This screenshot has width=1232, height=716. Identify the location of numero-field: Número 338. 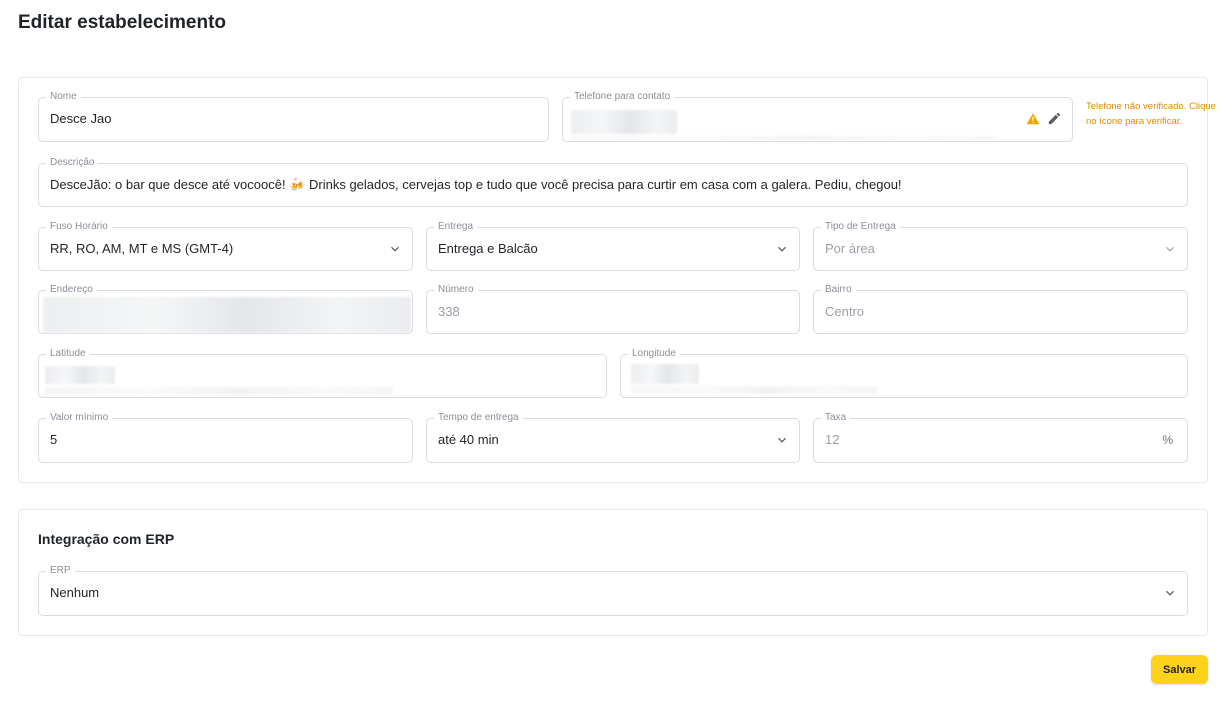
(613, 308).